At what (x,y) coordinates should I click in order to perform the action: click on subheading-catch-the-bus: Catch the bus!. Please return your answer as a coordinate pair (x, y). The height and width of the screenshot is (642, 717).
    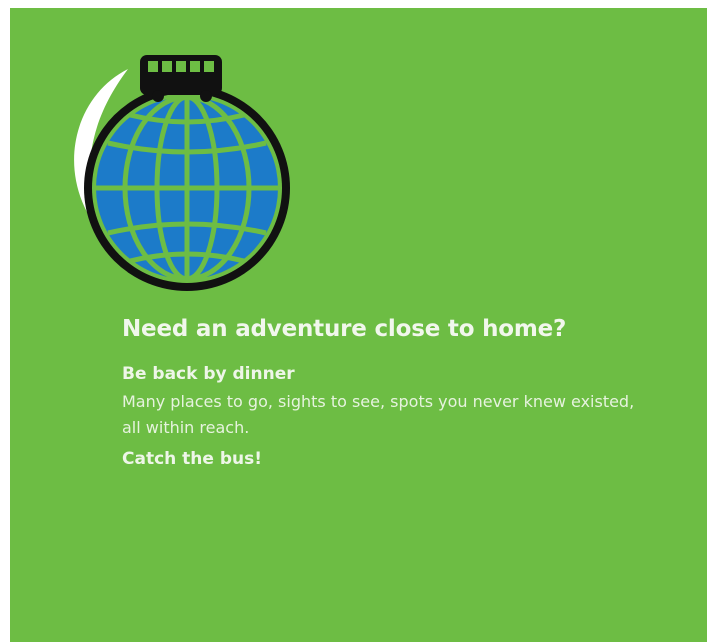
    Looking at the image, I should click on (192, 459).